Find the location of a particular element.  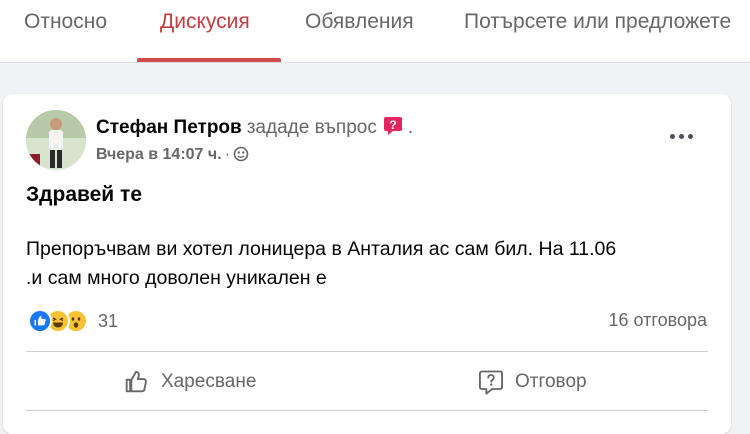

reaction-summary: 31 is located at coordinates (73, 321).